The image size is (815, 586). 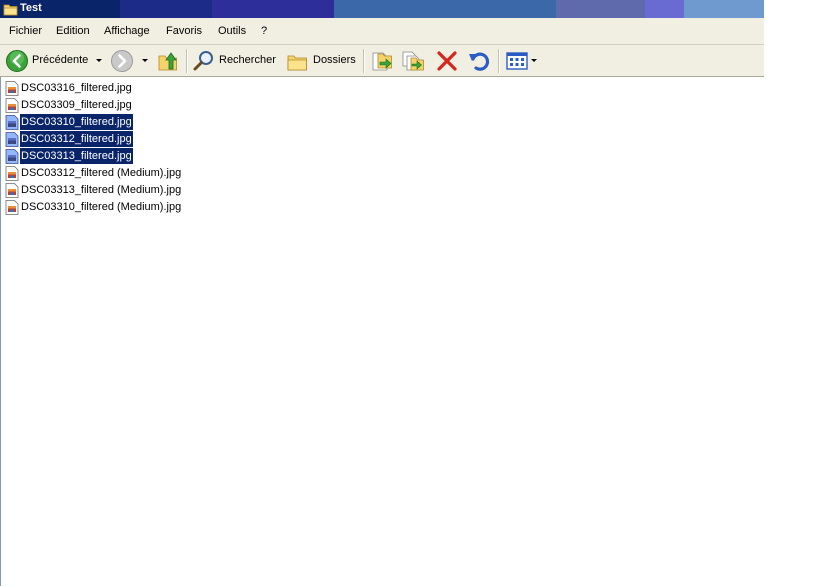 I want to click on delete-button, so click(x=447, y=61).